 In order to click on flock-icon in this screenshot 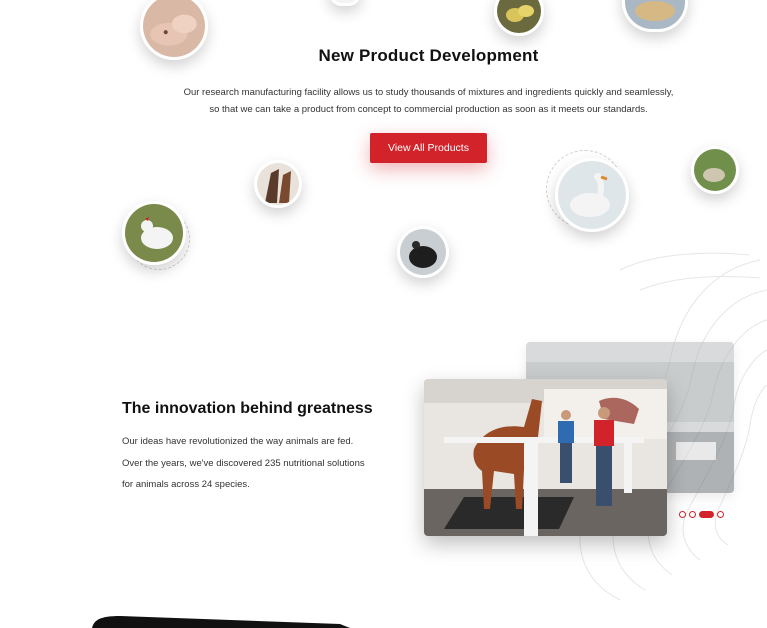, I will do `click(655, 16)`.